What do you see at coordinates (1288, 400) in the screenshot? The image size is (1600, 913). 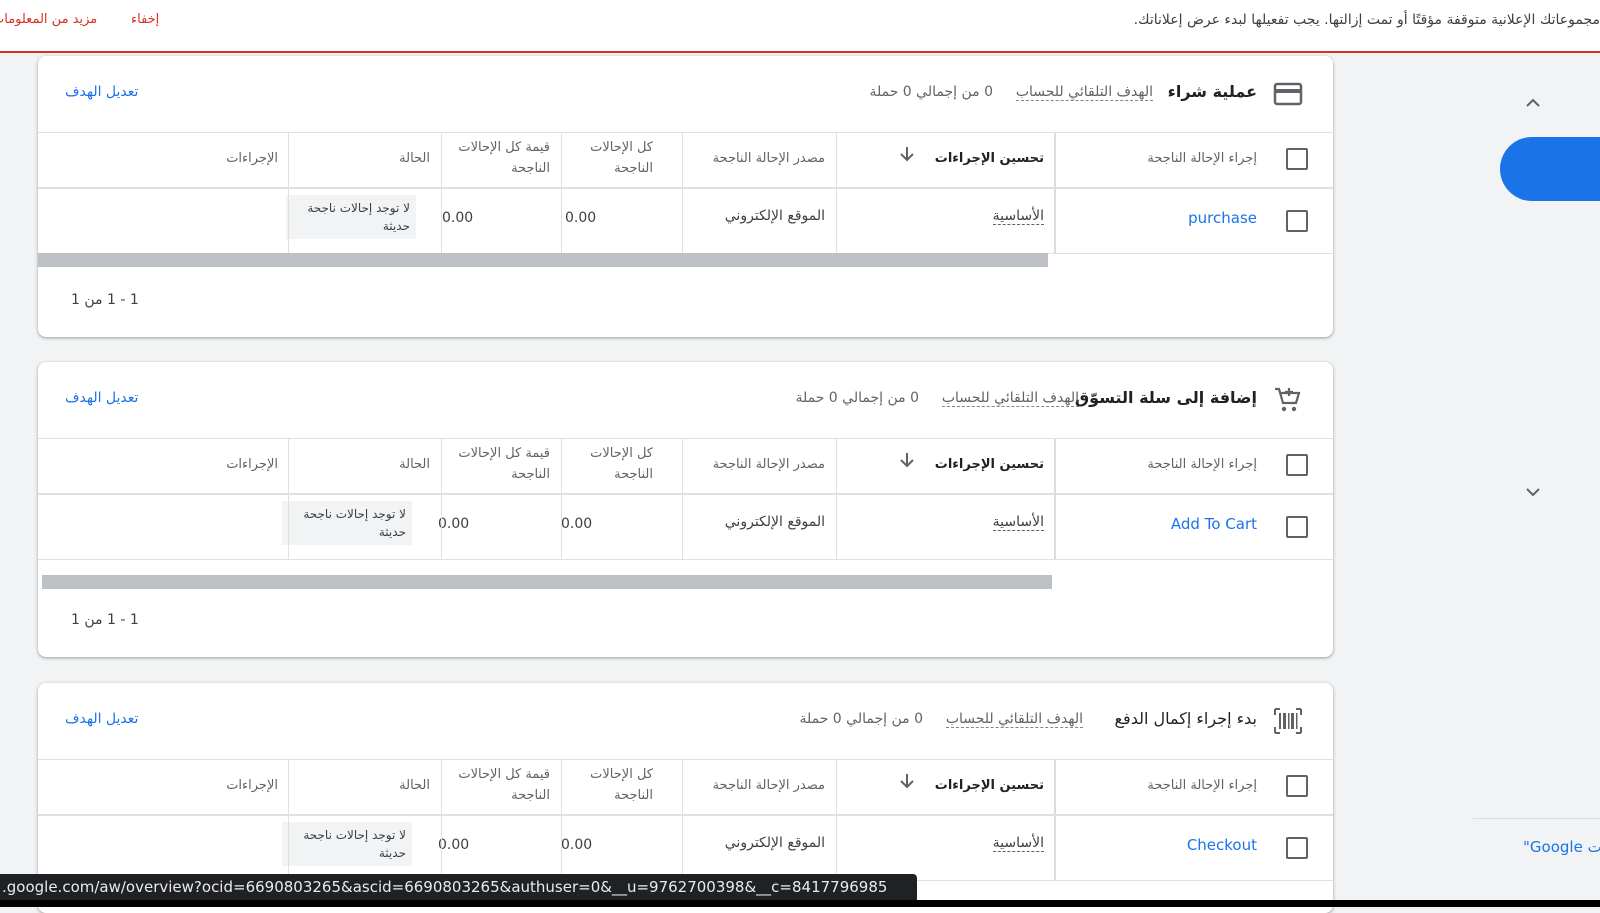 I see `add-shopping-cart-icon` at bounding box center [1288, 400].